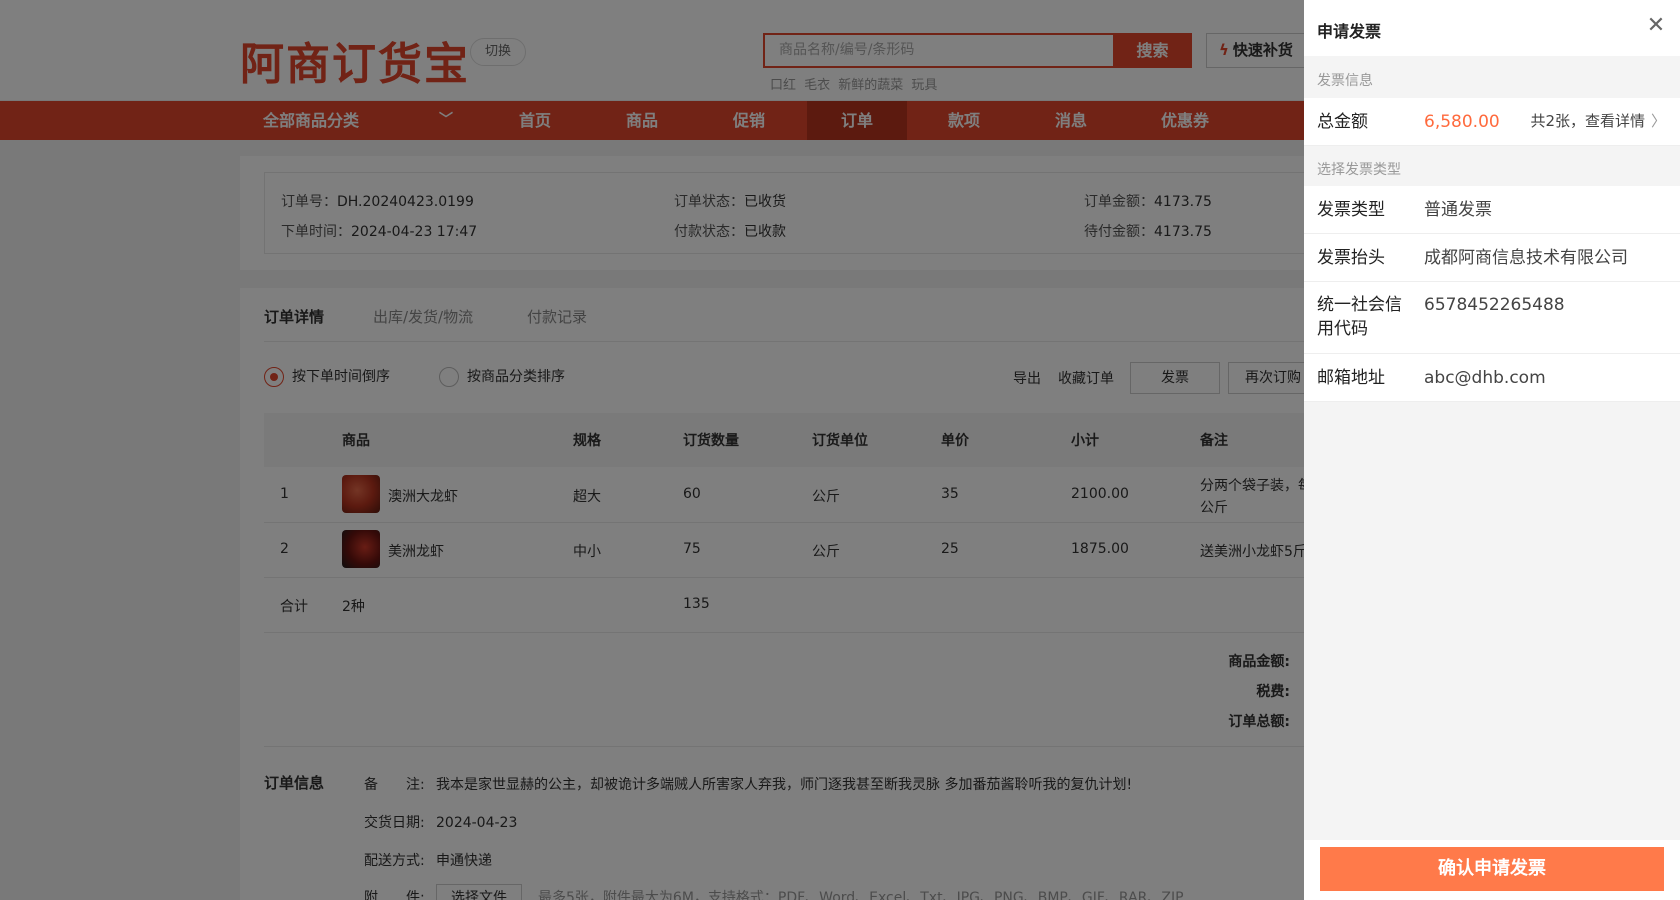 The image size is (1680, 900). What do you see at coordinates (1587, 121) in the screenshot?
I see `view-details-label: 共2张，查看详情` at bounding box center [1587, 121].